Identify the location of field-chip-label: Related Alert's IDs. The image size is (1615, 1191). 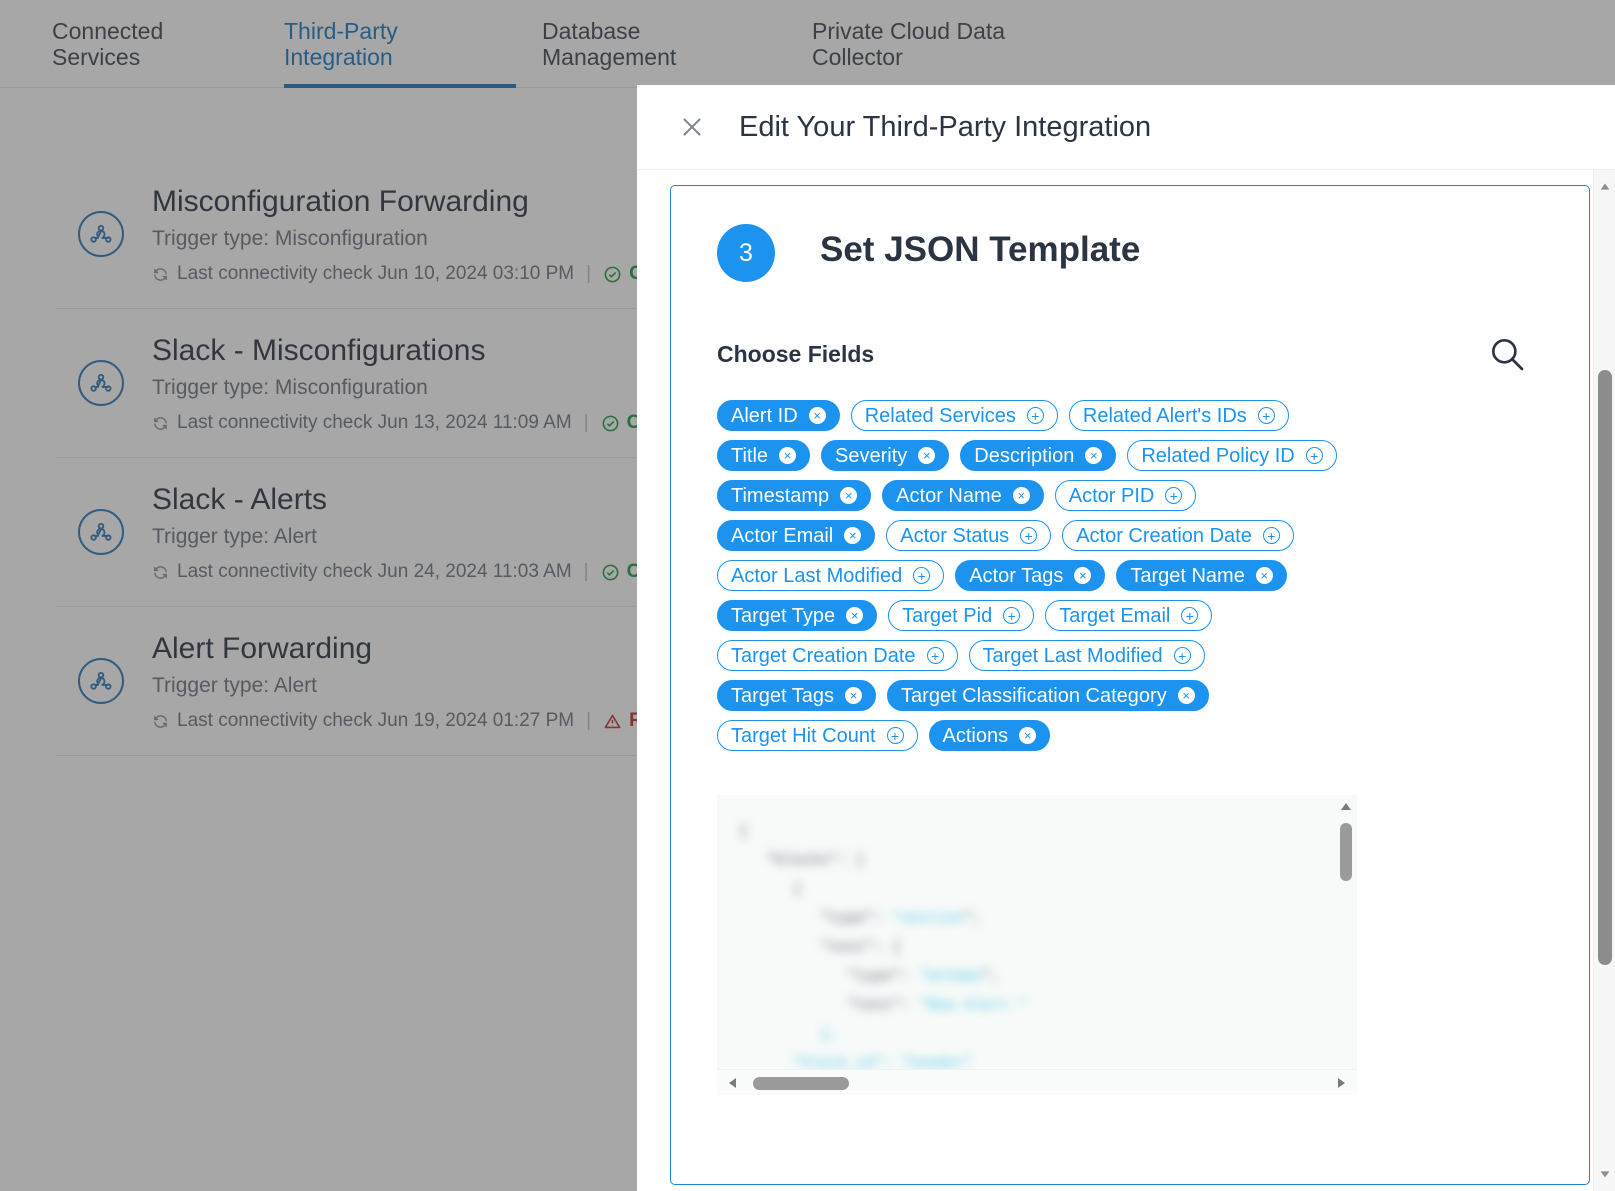
(1164, 415).